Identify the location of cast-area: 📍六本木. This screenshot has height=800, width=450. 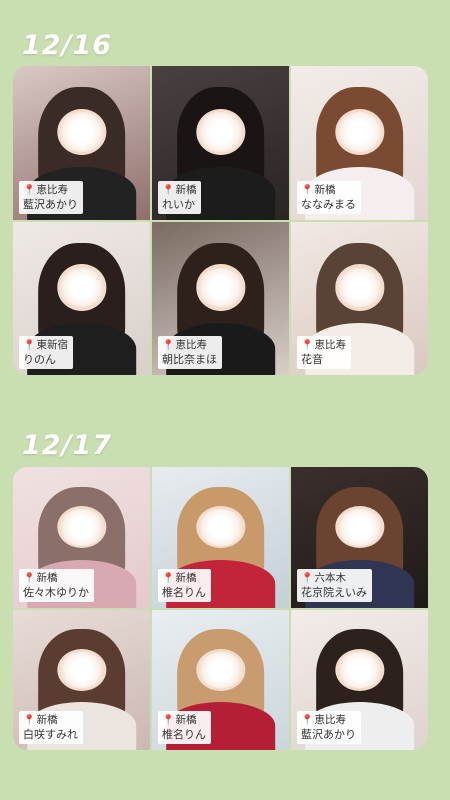
(334, 578).